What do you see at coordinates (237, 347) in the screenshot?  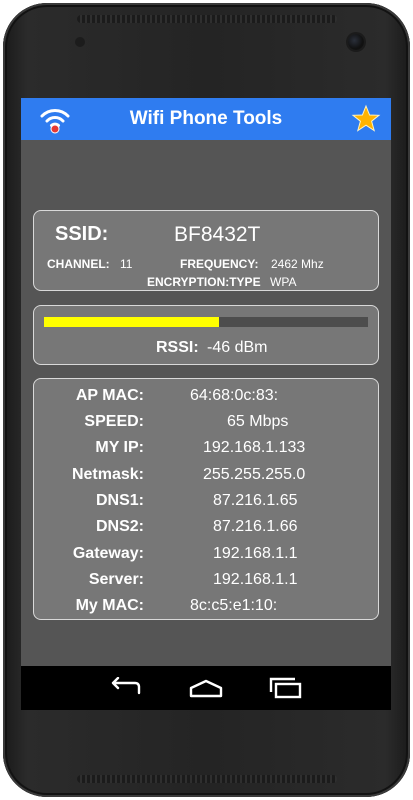 I see `rssi-value: -46 dBm` at bounding box center [237, 347].